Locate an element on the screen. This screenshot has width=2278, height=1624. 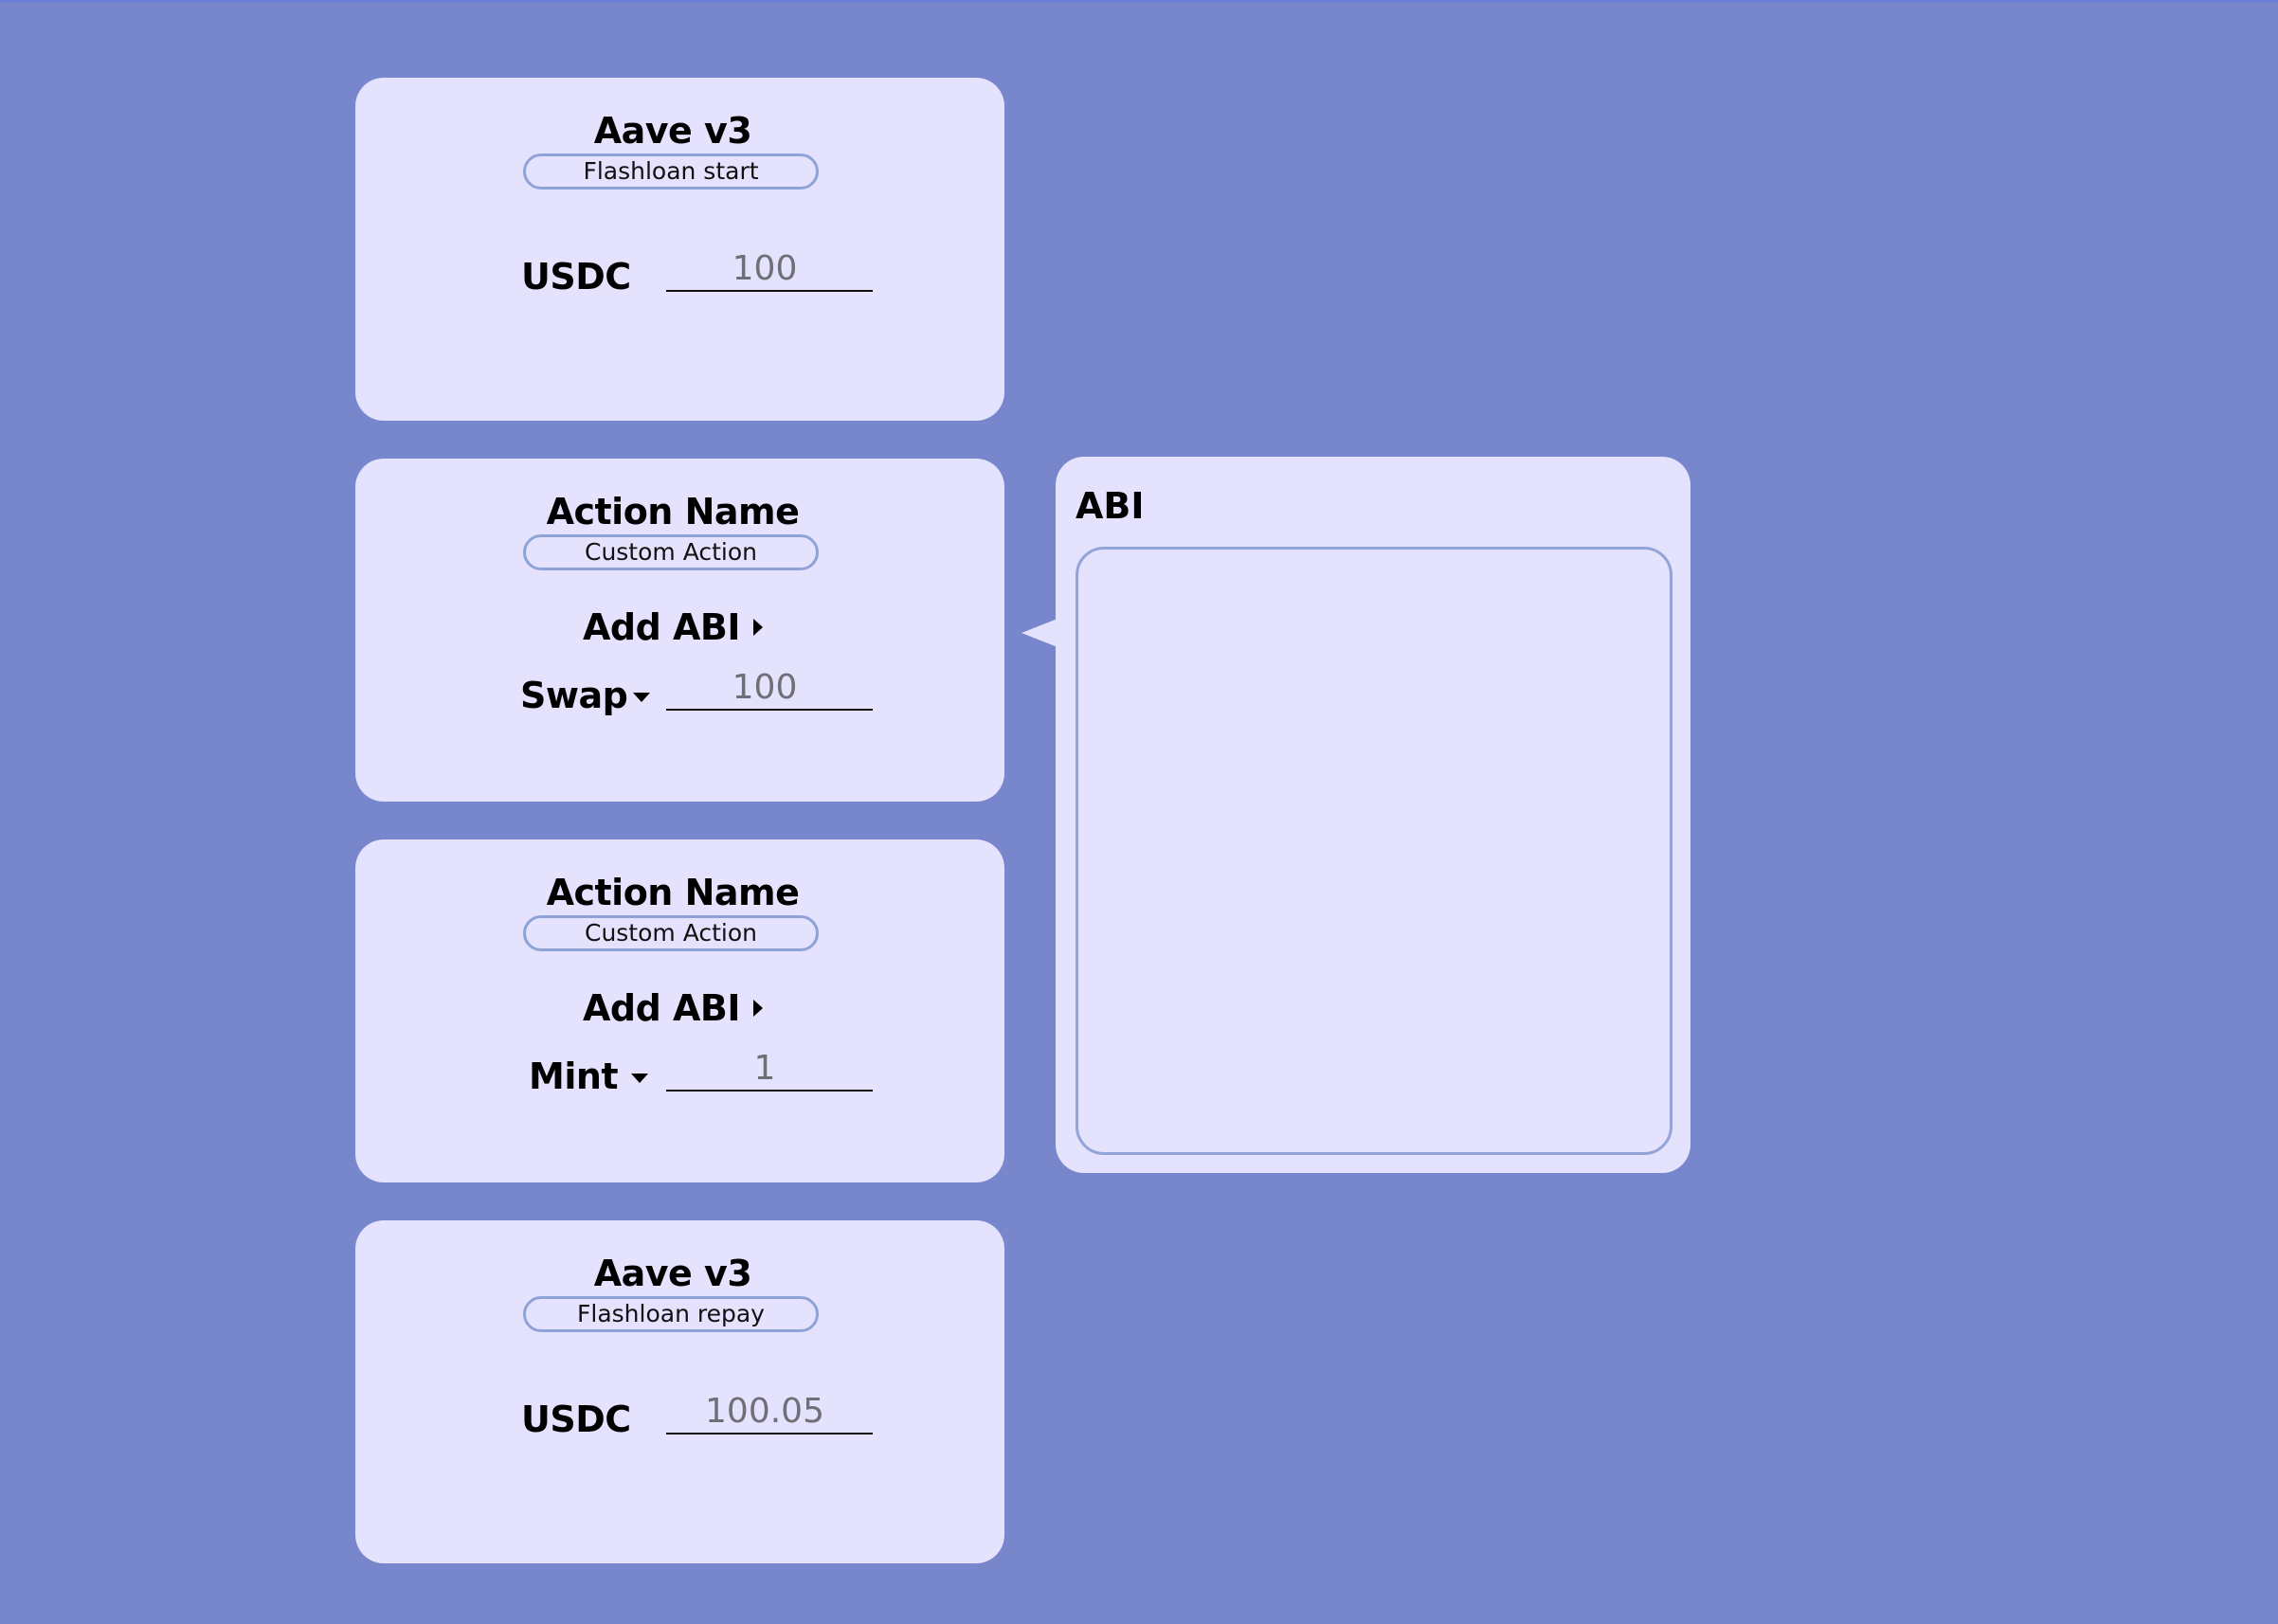
abi-title: ABI is located at coordinates (1110, 506).